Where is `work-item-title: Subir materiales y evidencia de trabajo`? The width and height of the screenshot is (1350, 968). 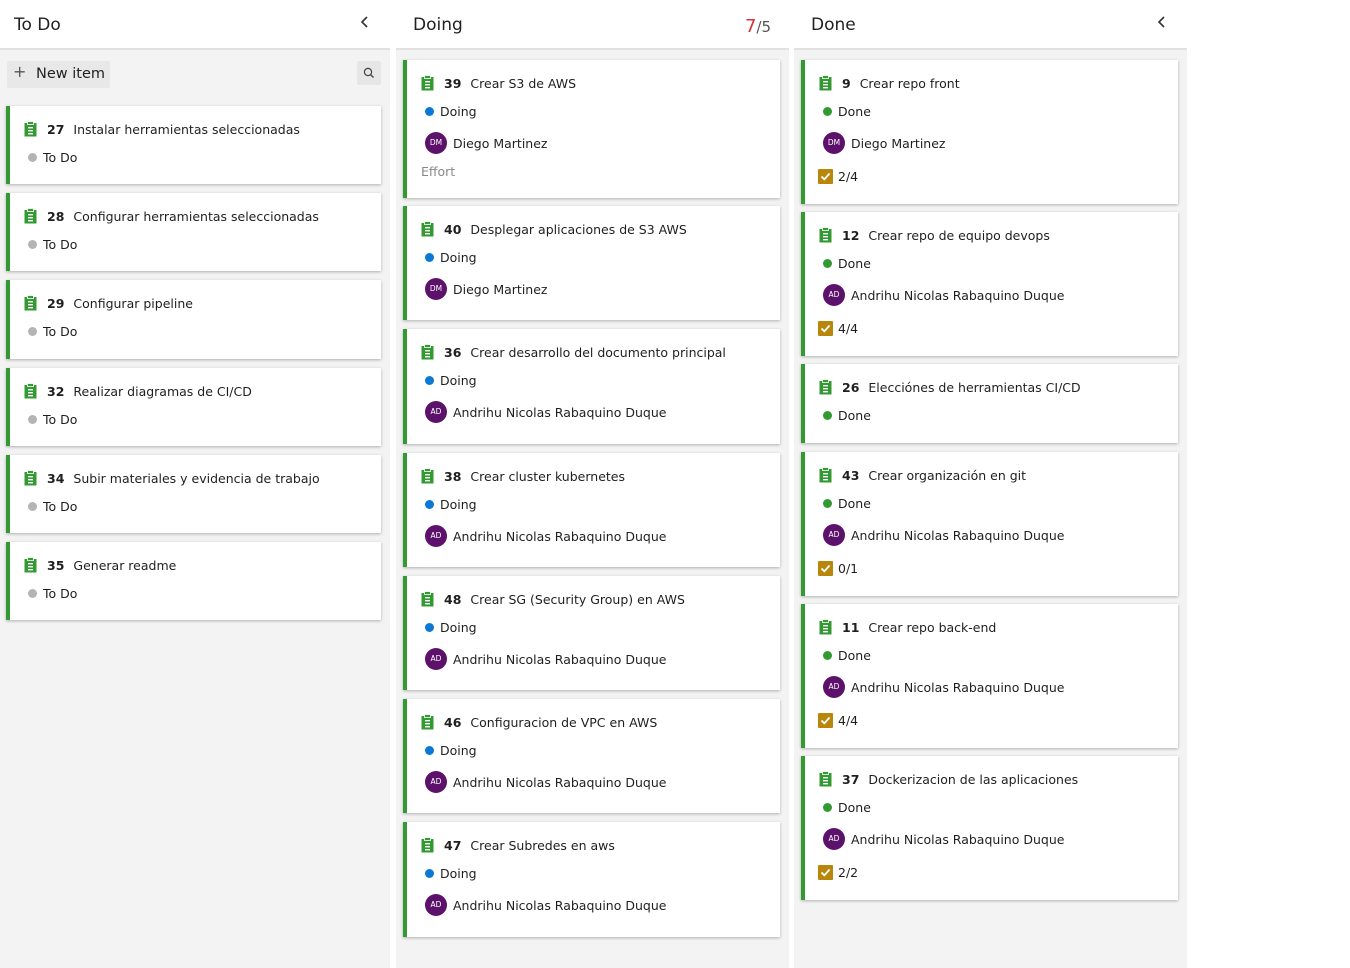
work-item-title: Subir materiales y evidencia de trabajo is located at coordinates (196, 478).